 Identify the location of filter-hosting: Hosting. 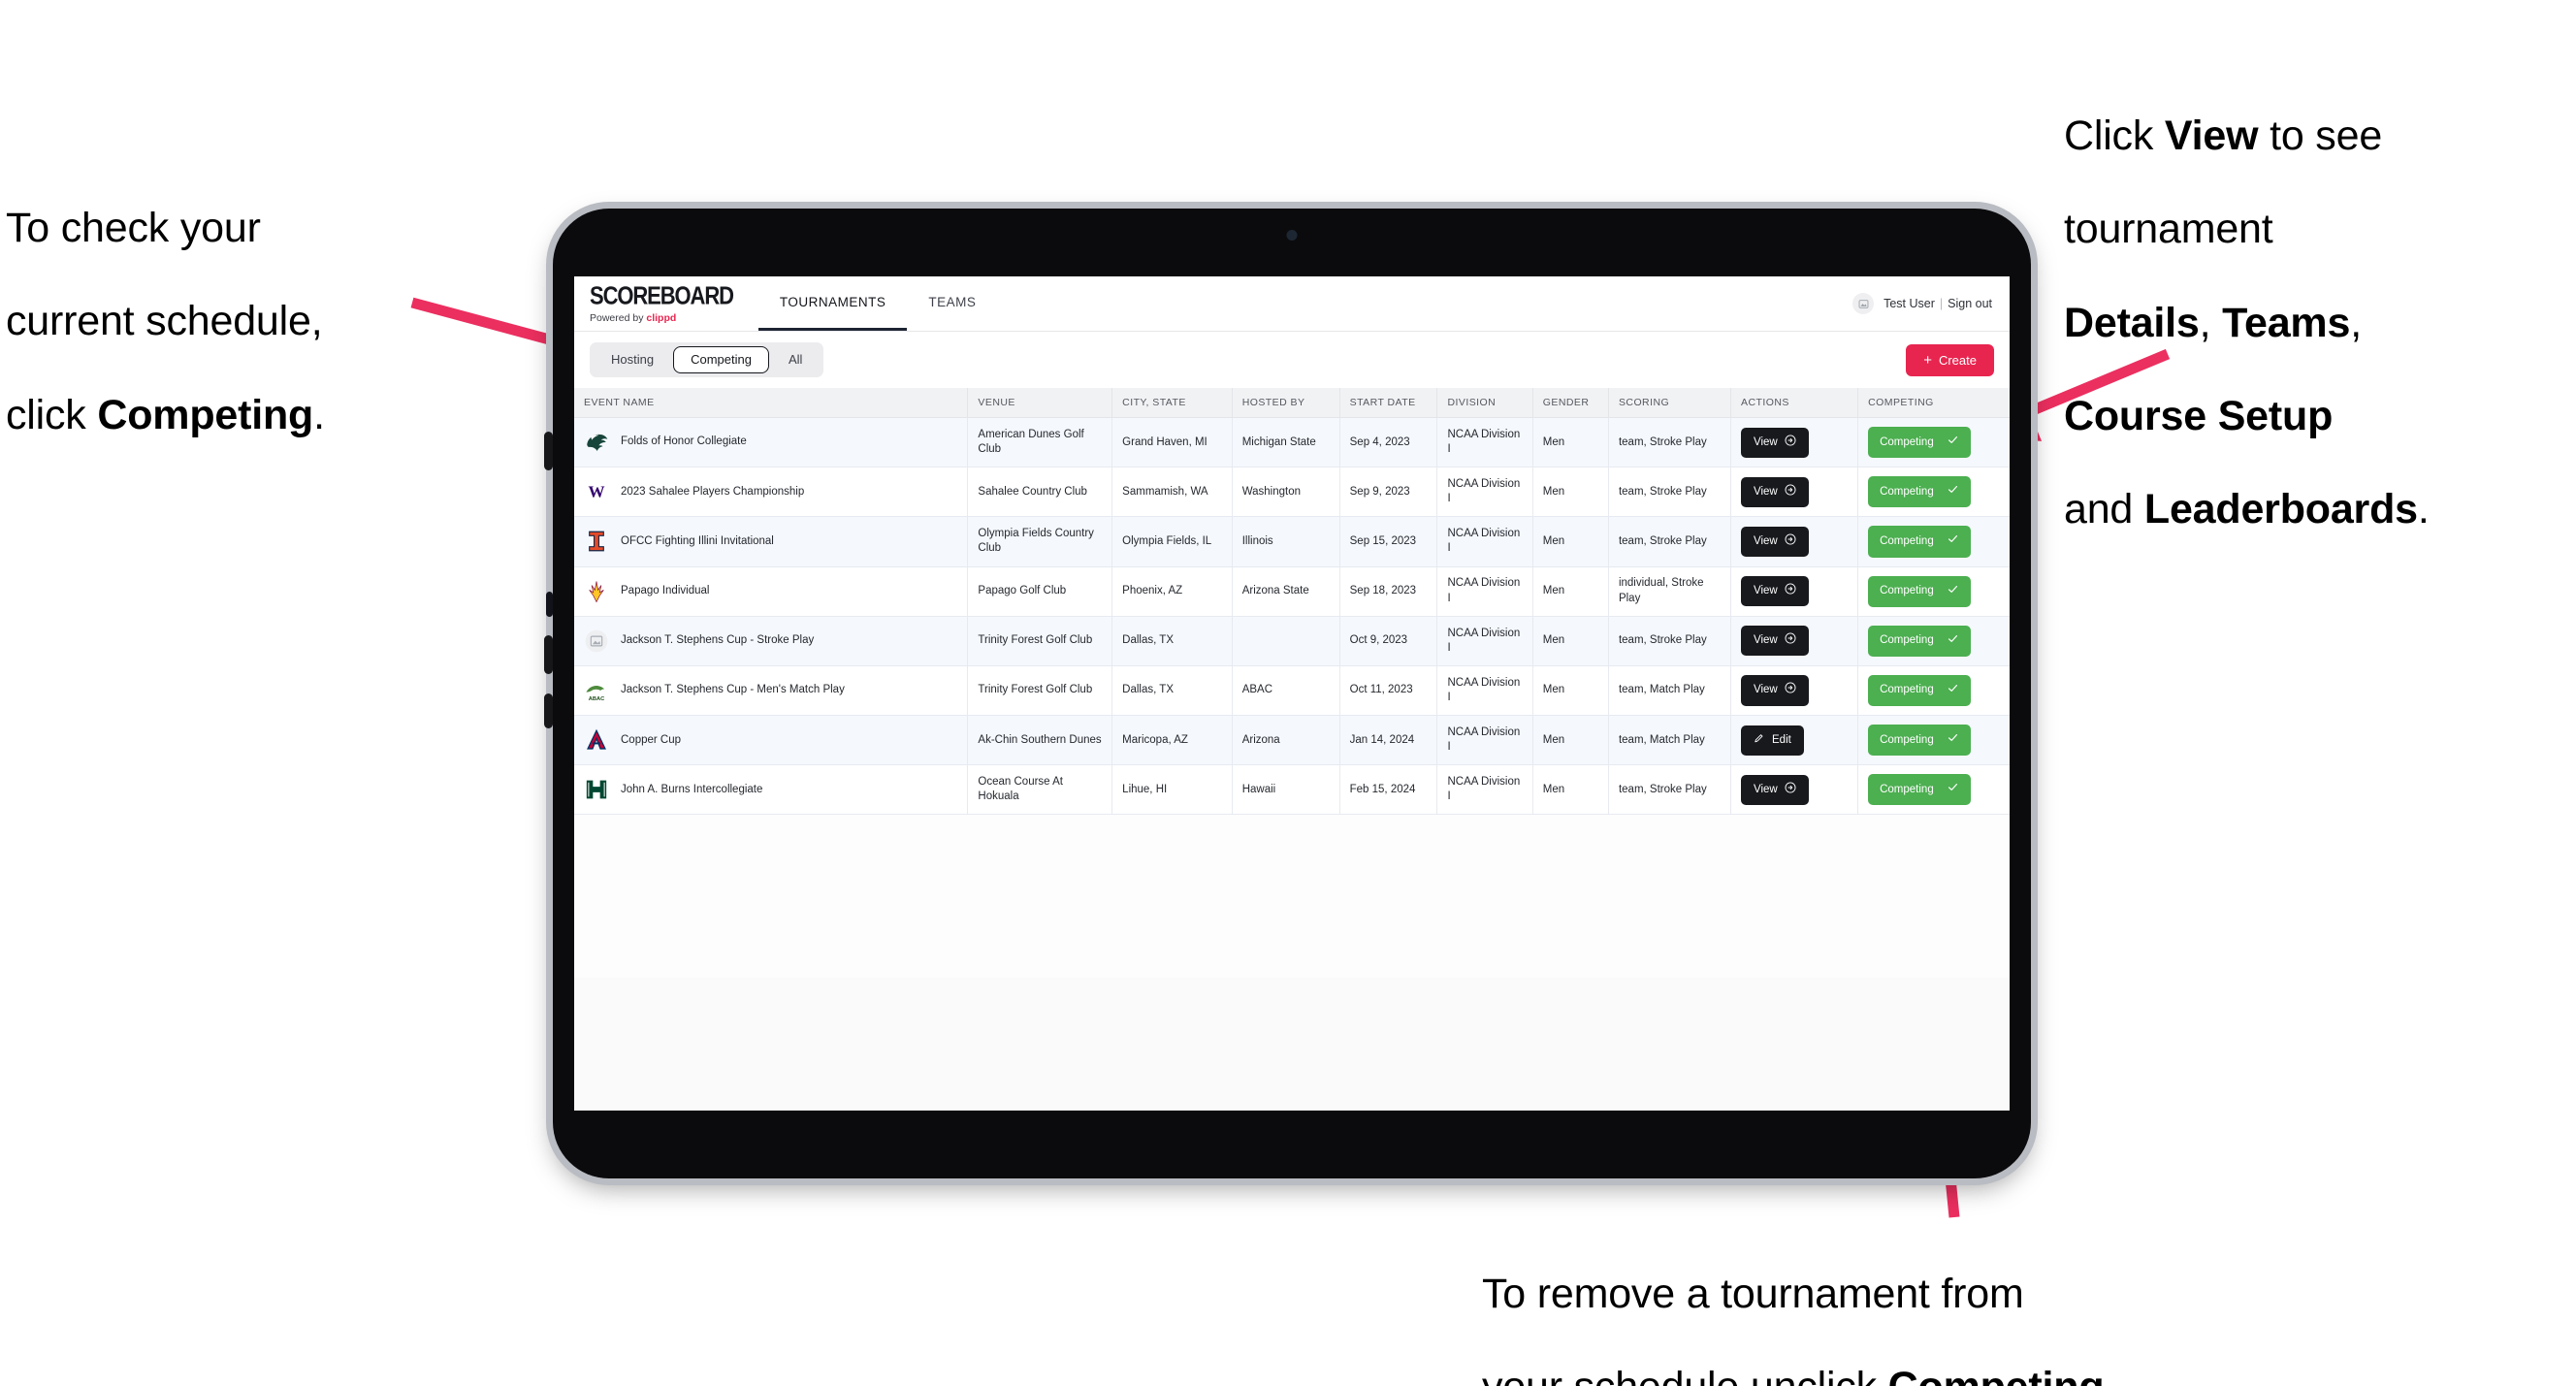
(632, 360).